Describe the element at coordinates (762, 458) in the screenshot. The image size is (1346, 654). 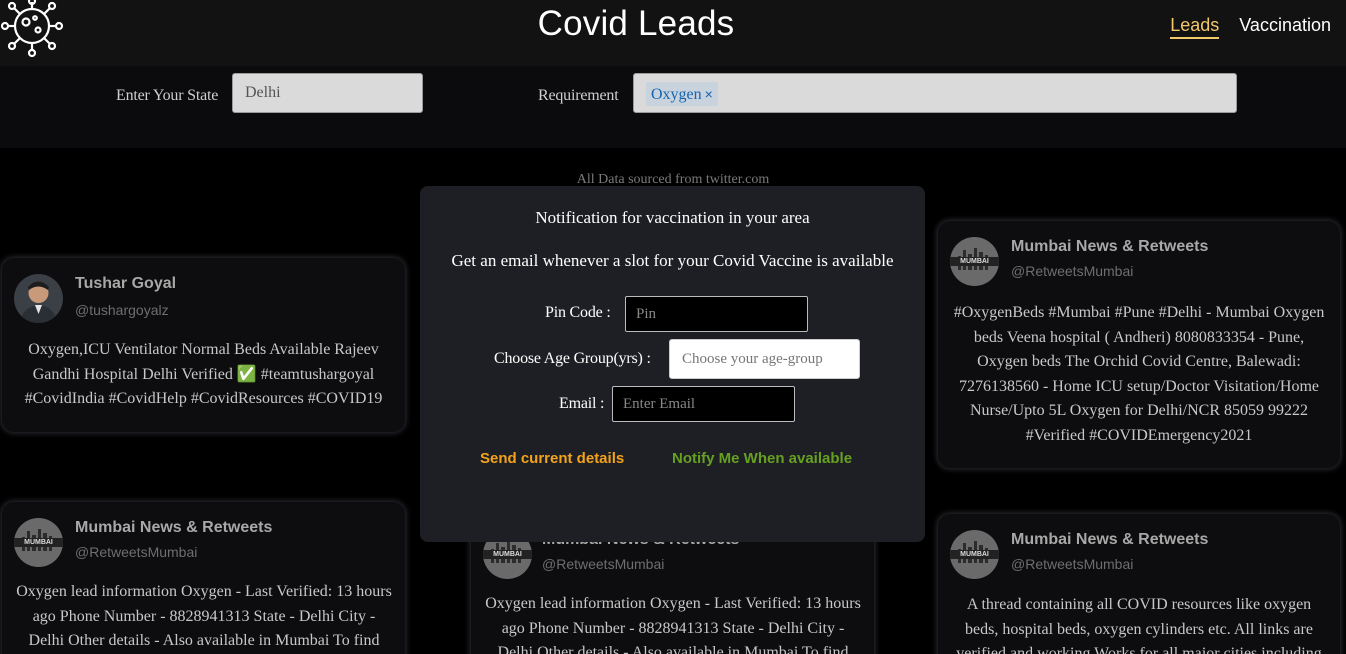
I see `notify-me-button: Notify Me When available` at that location.